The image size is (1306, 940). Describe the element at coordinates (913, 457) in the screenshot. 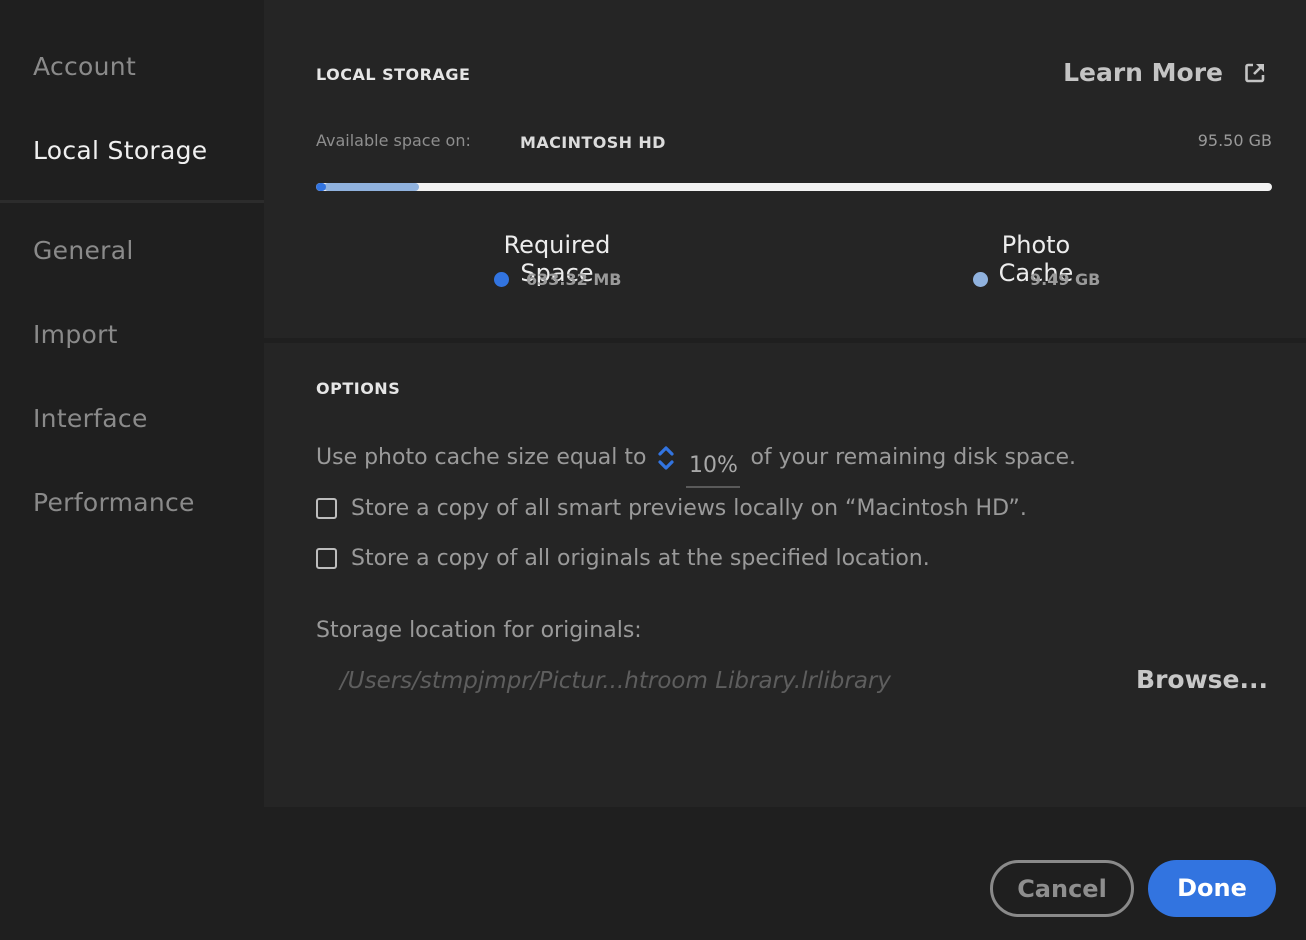

I see `cache-size-suffix: of your remaining disk space.` at that location.